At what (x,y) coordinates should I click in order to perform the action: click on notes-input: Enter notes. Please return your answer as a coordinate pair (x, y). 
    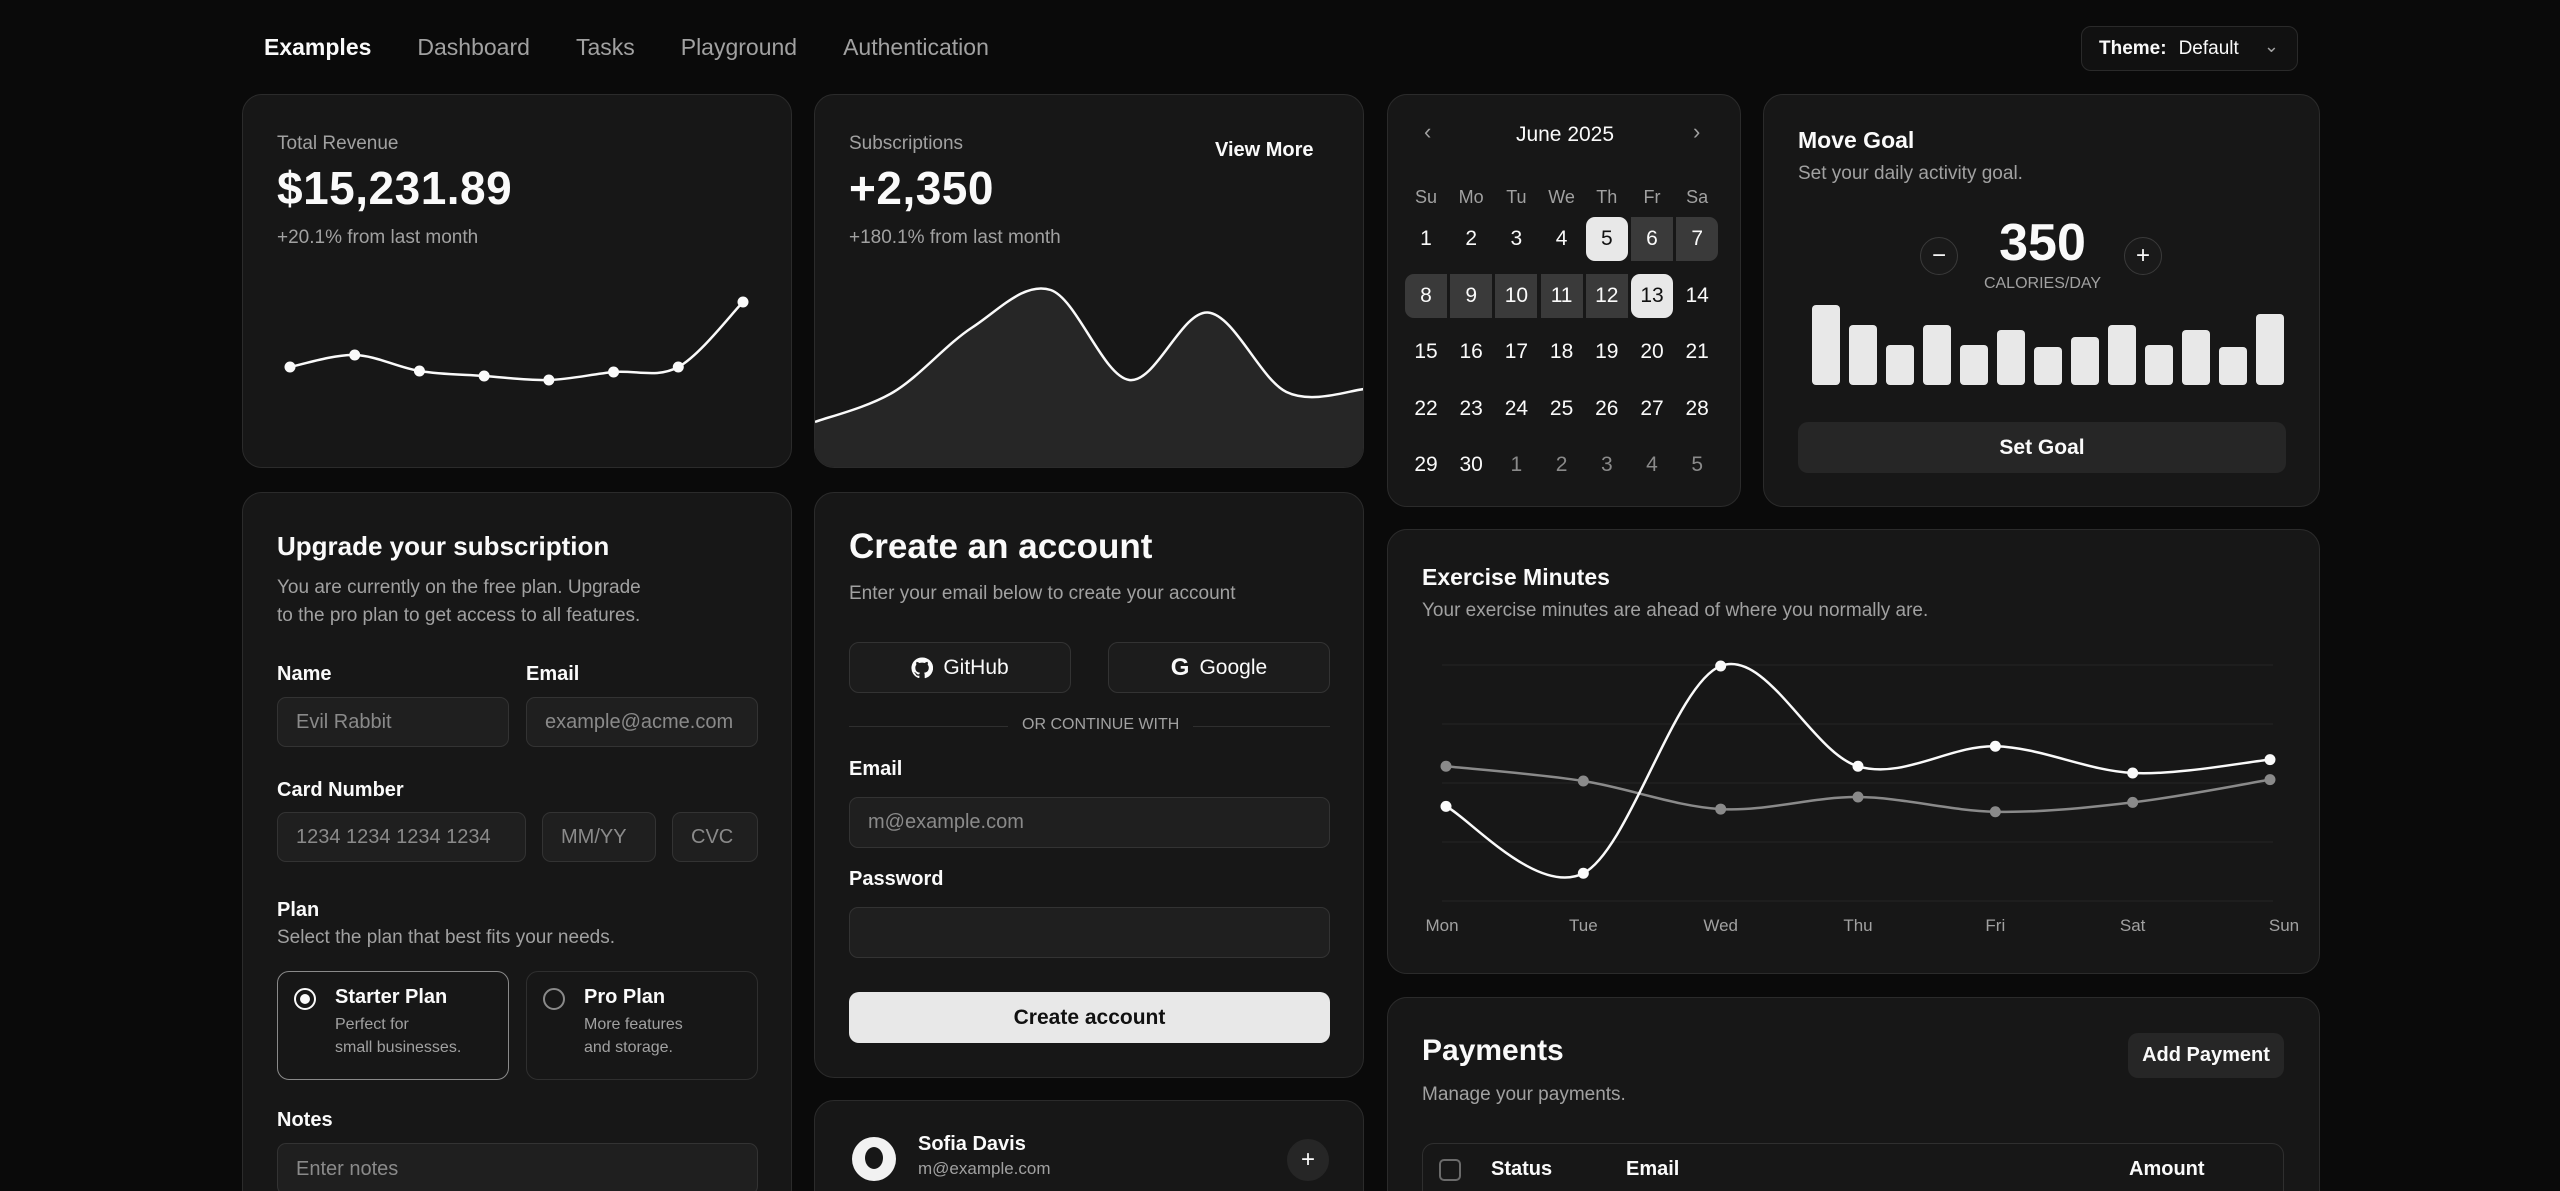
    Looking at the image, I should click on (517, 1167).